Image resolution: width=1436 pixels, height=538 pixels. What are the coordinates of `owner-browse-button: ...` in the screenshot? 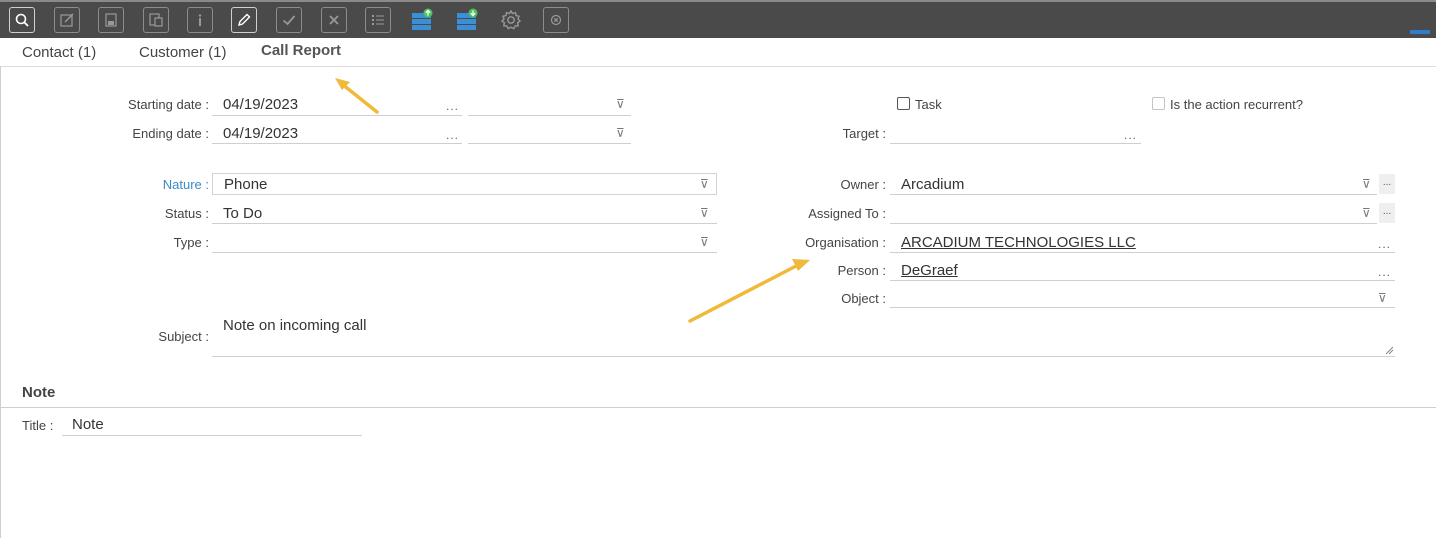 It's located at (1387, 184).